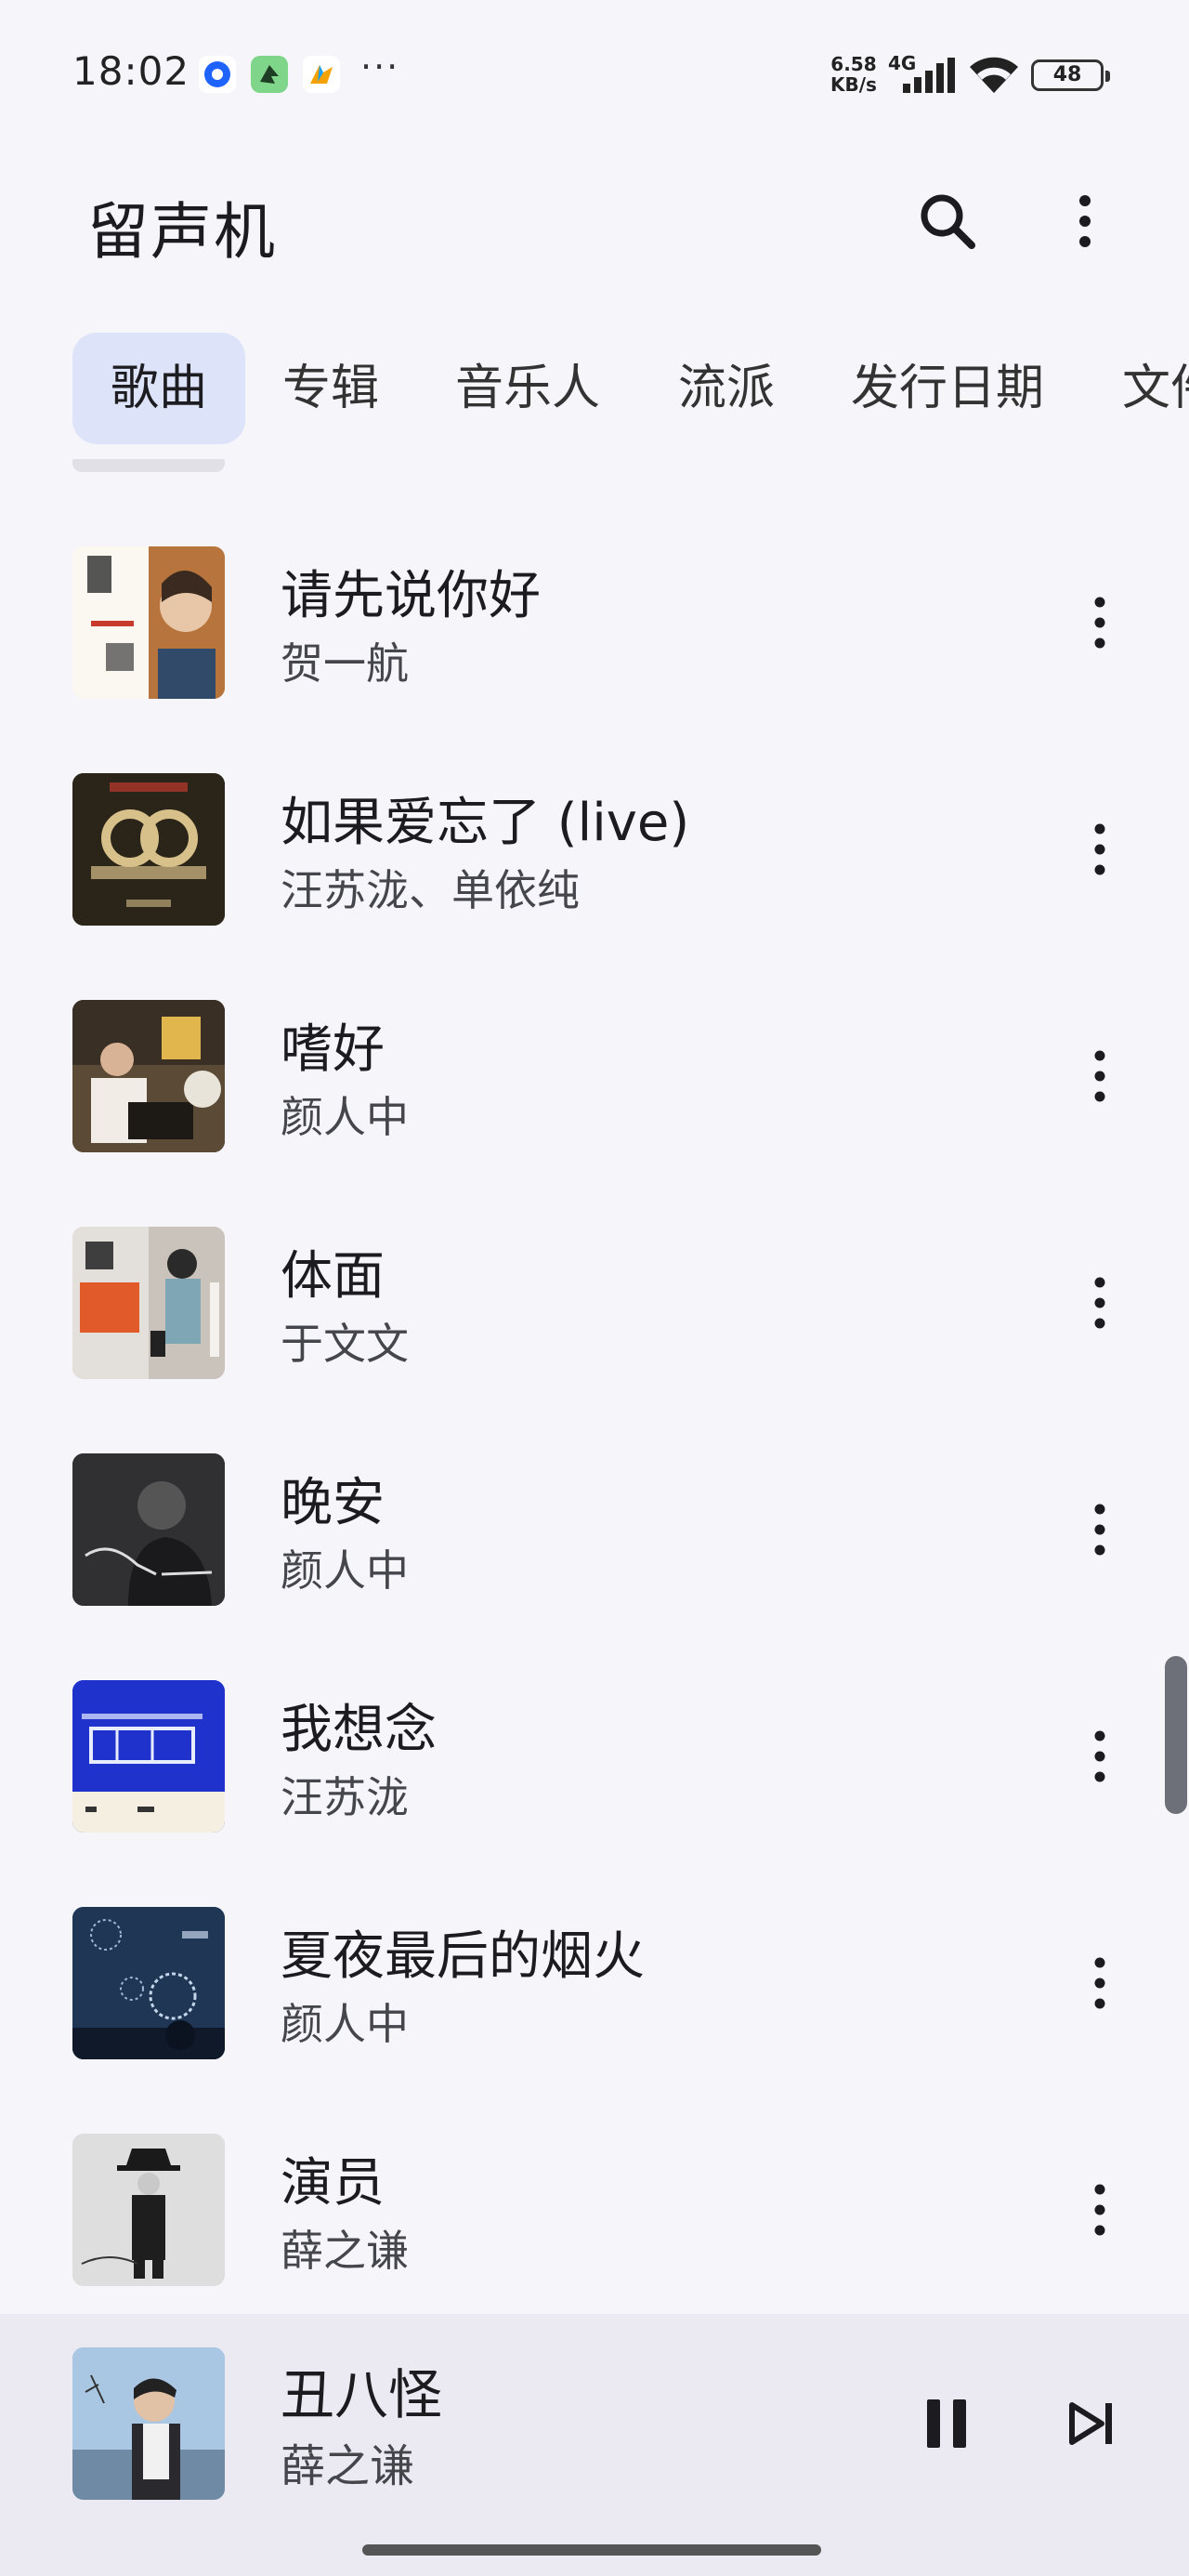 Image resolution: width=1189 pixels, height=2576 pixels. What do you see at coordinates (131, 71) in the screenshot?
I see `status-time: 18:02` at bounding box center [131, 71].